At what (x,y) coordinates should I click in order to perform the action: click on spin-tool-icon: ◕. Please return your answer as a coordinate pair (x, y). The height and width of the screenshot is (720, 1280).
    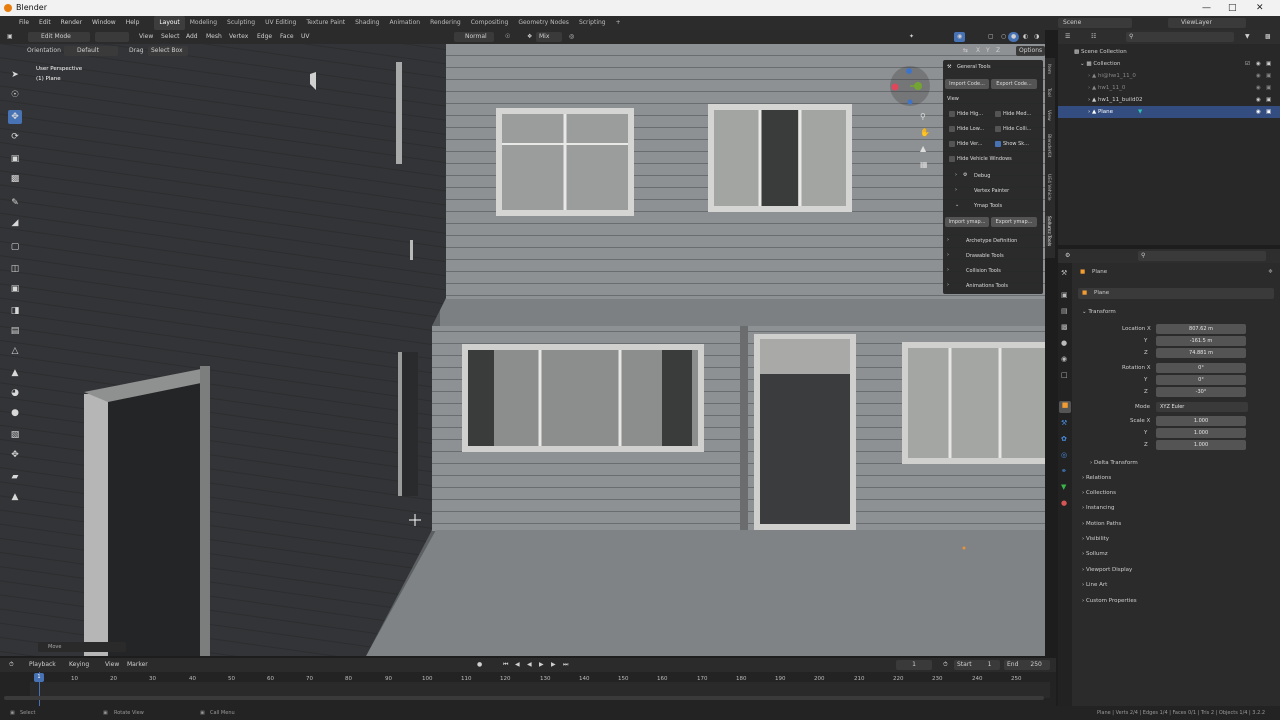
    Looking at the image, I should click on (15, 393).